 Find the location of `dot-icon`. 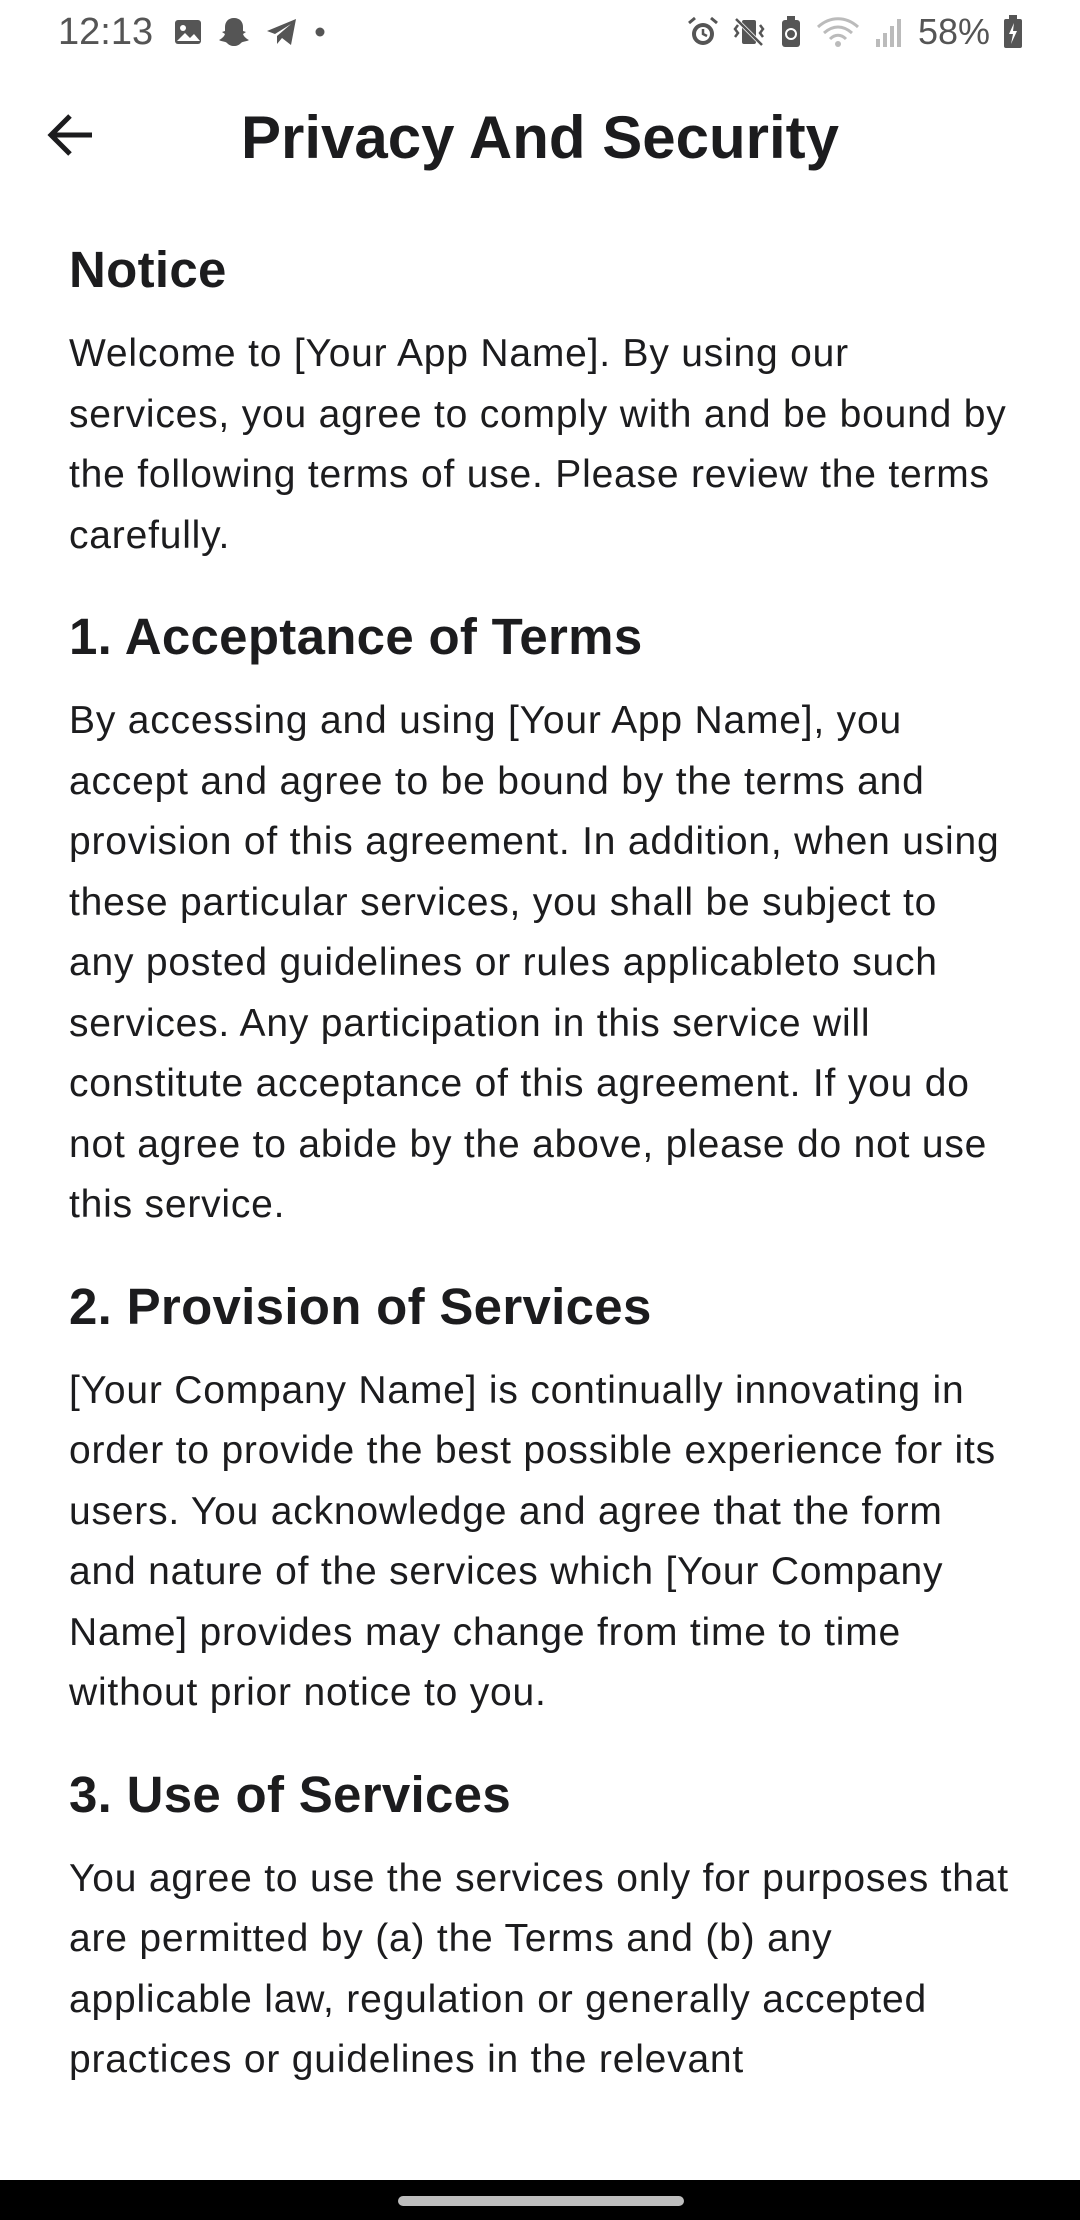

dot-icon is located at coordinates (320, 32).